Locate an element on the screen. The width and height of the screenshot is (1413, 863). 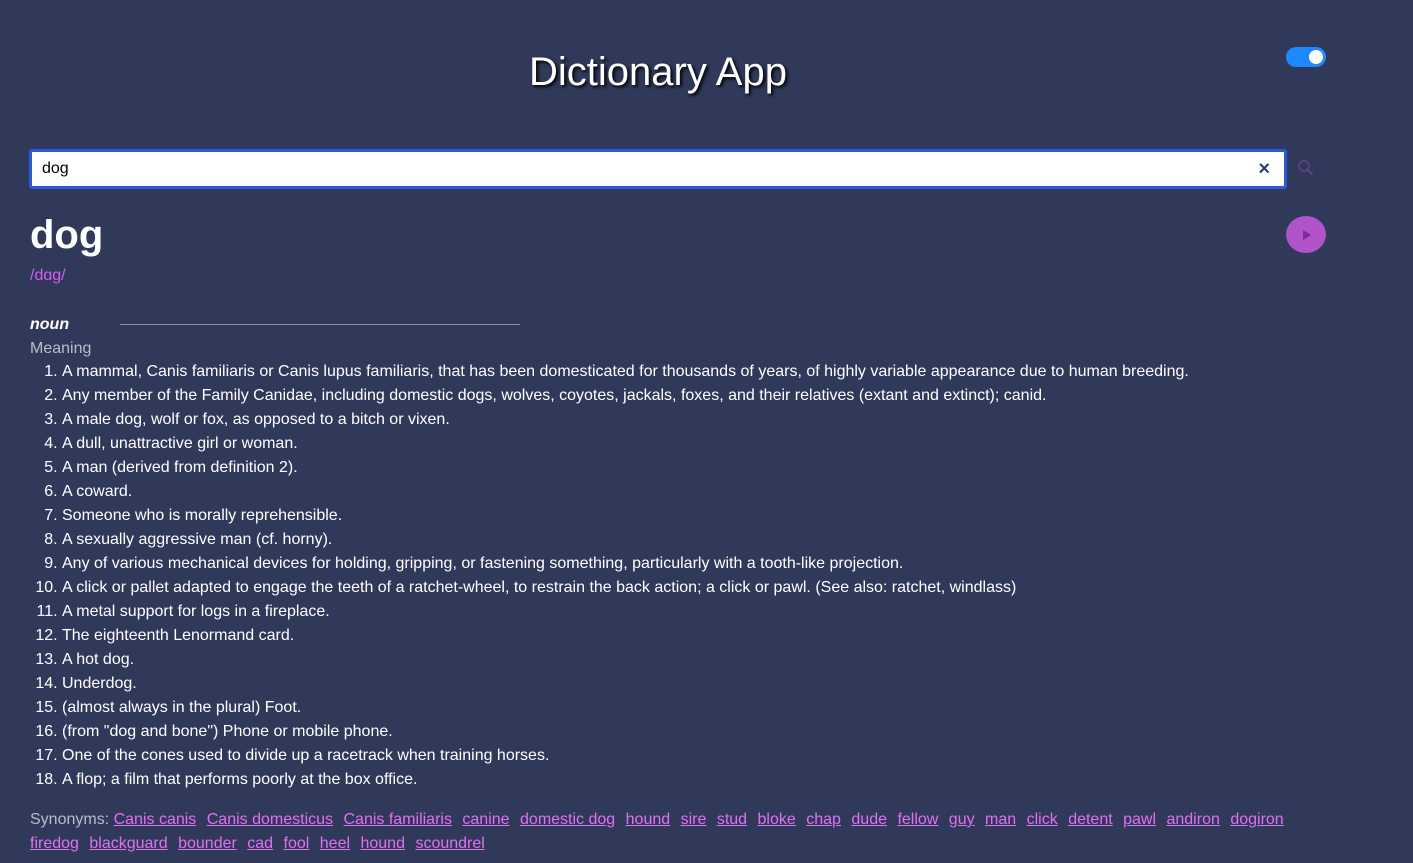
synonym-link: stud is located at coordinates (732, 819).